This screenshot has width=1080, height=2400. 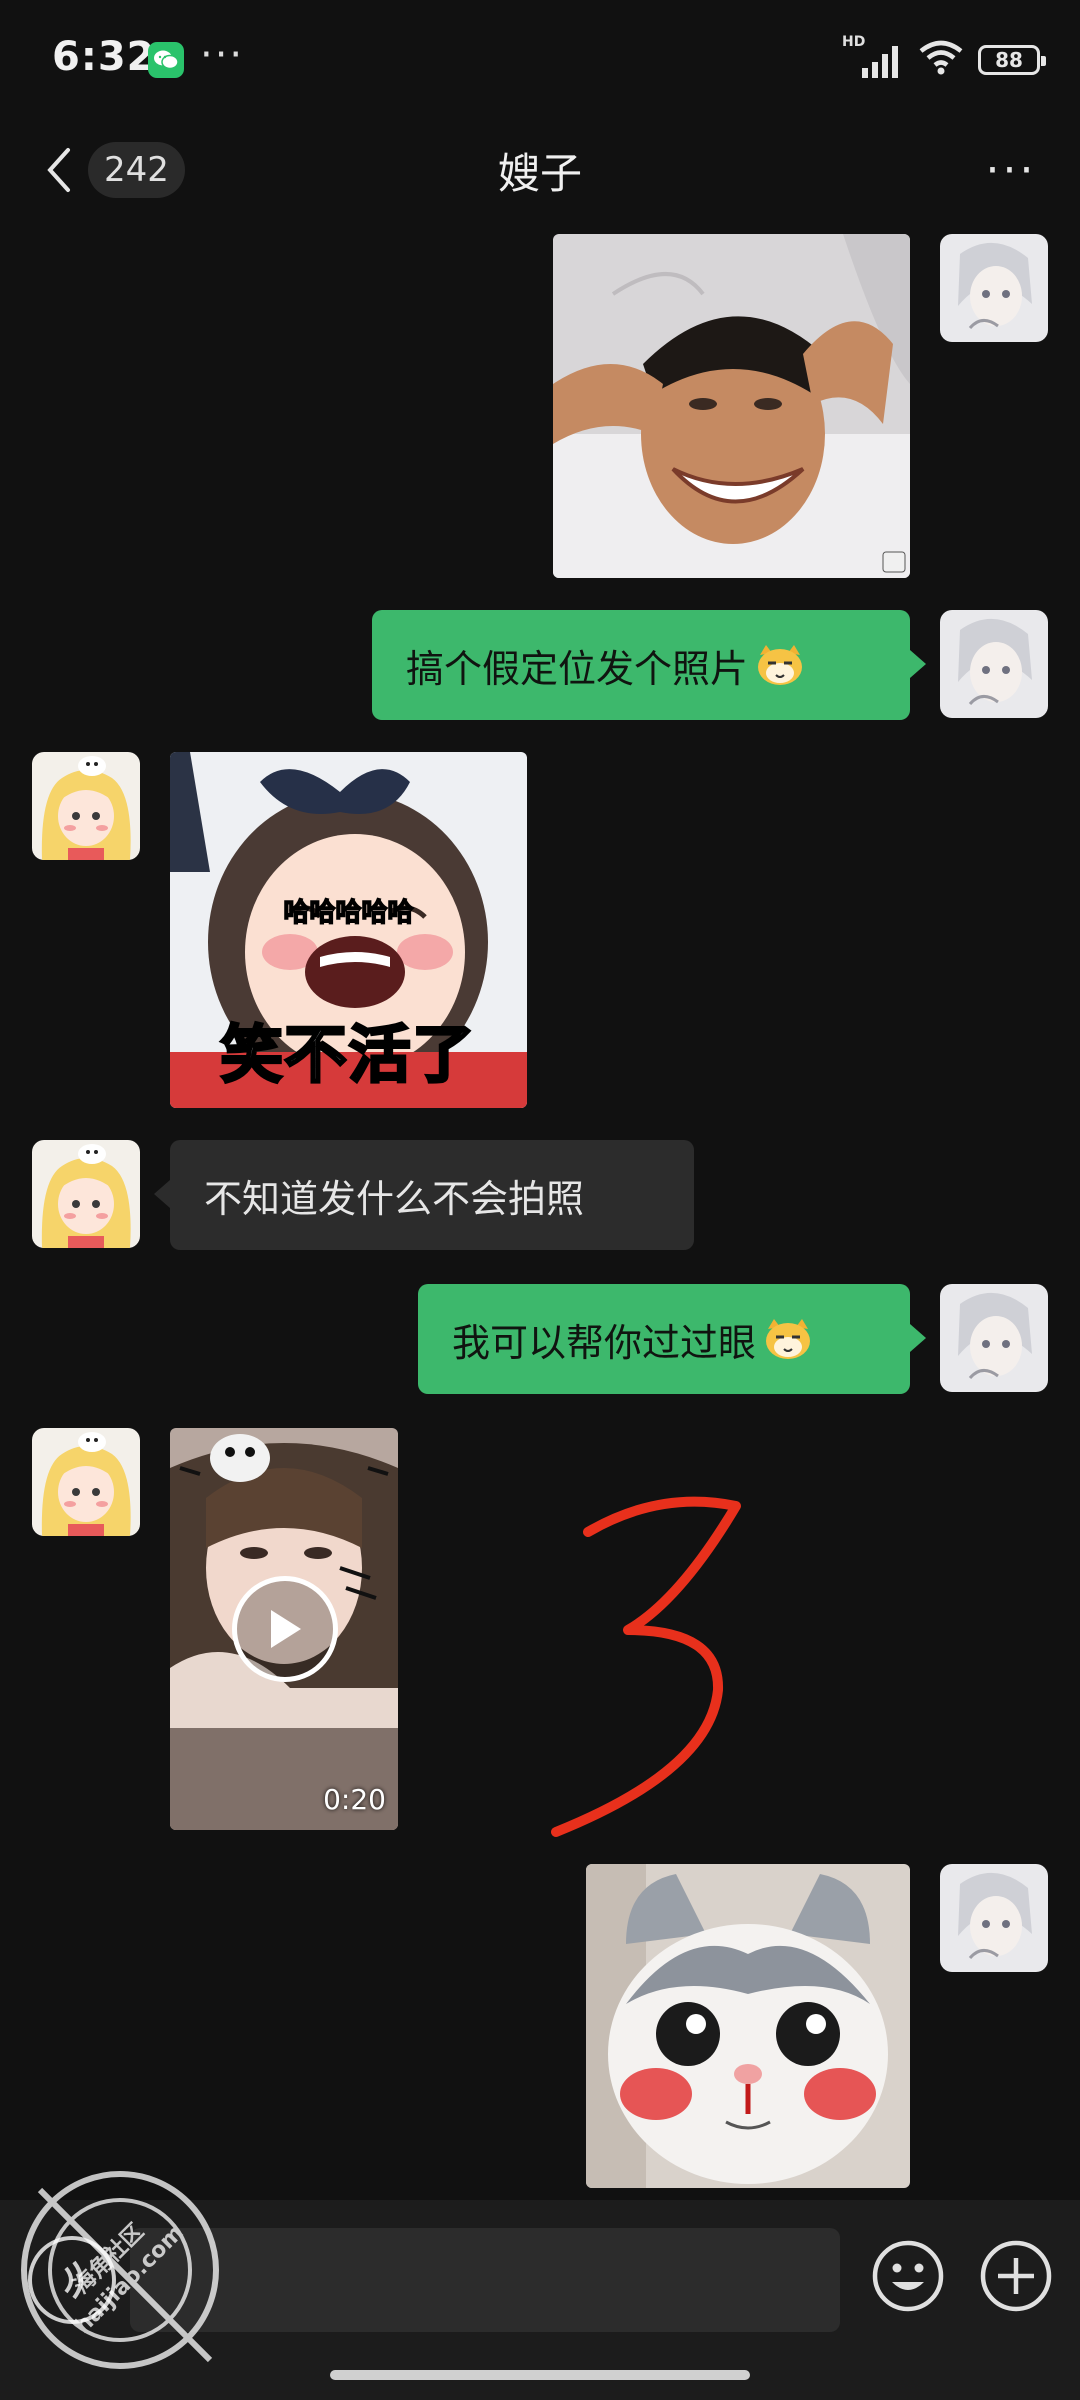 I want to click on image-overlay-small-text: 哈哈哈哈哈, so click(x=349, y=913).